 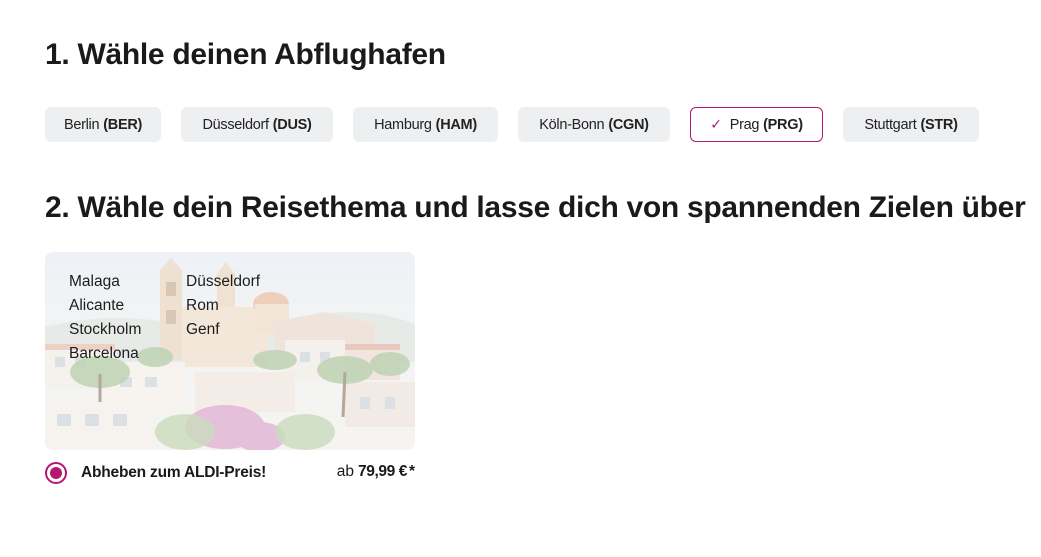 I want to click on offer-price: ab 79,99 € *, so click(x=376, y=472).